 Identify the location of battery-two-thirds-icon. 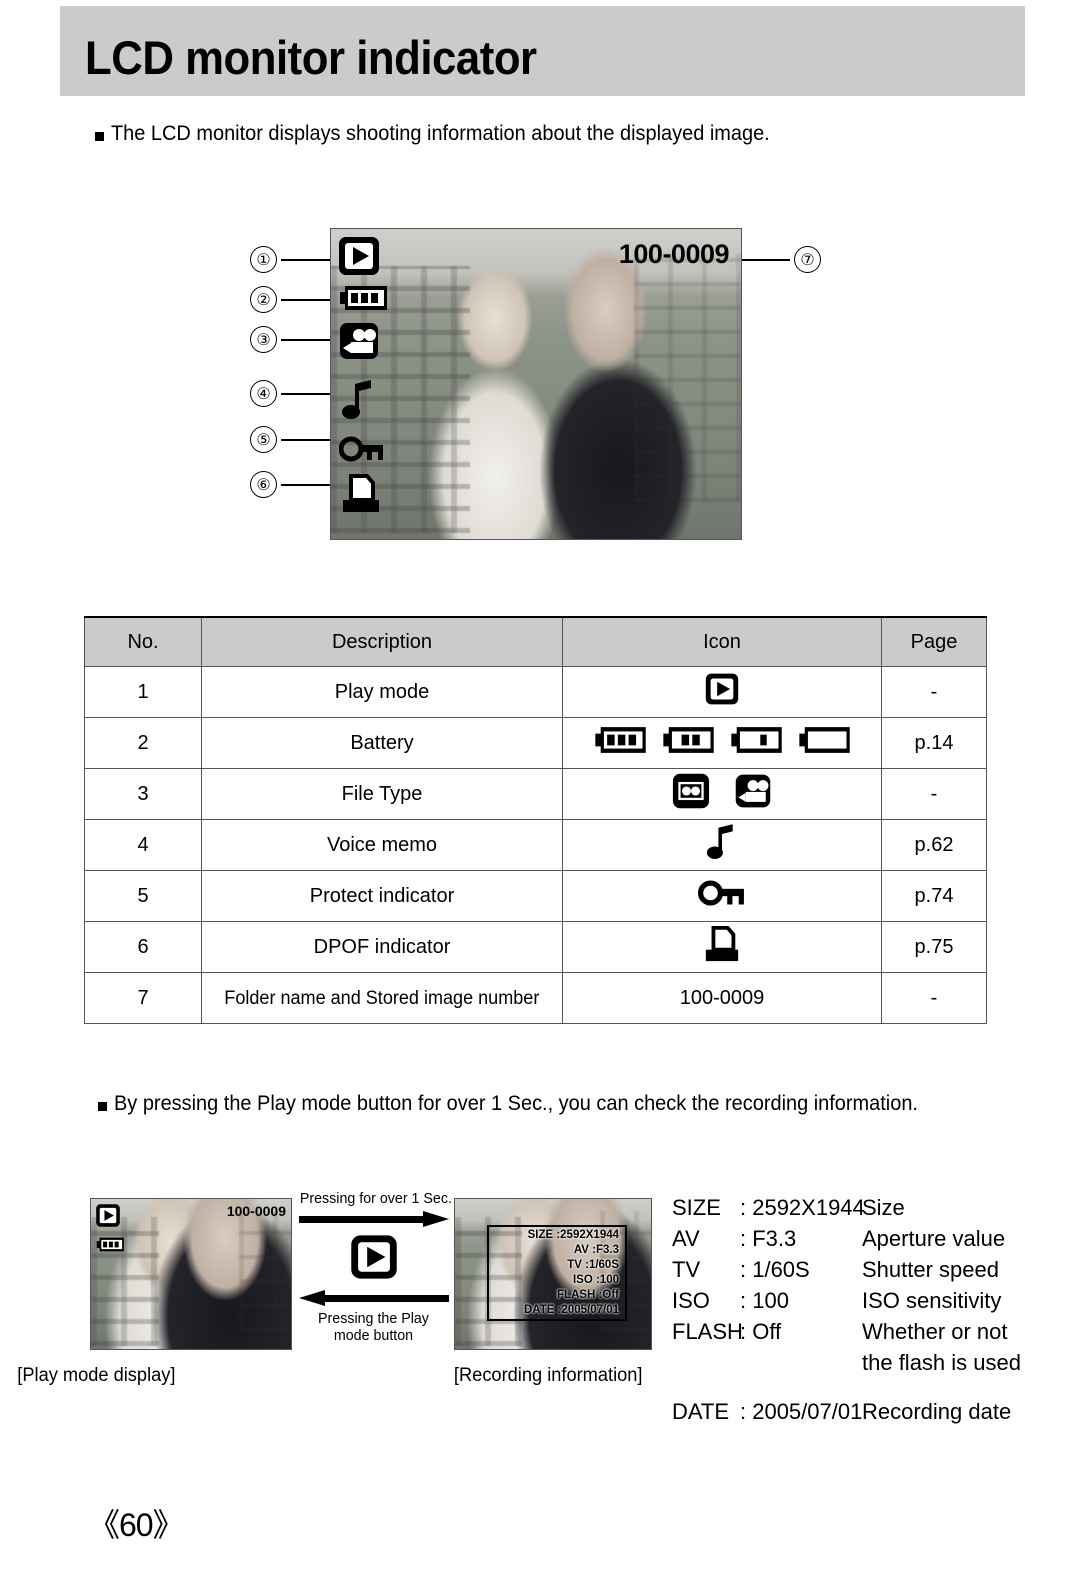
(688, 743).